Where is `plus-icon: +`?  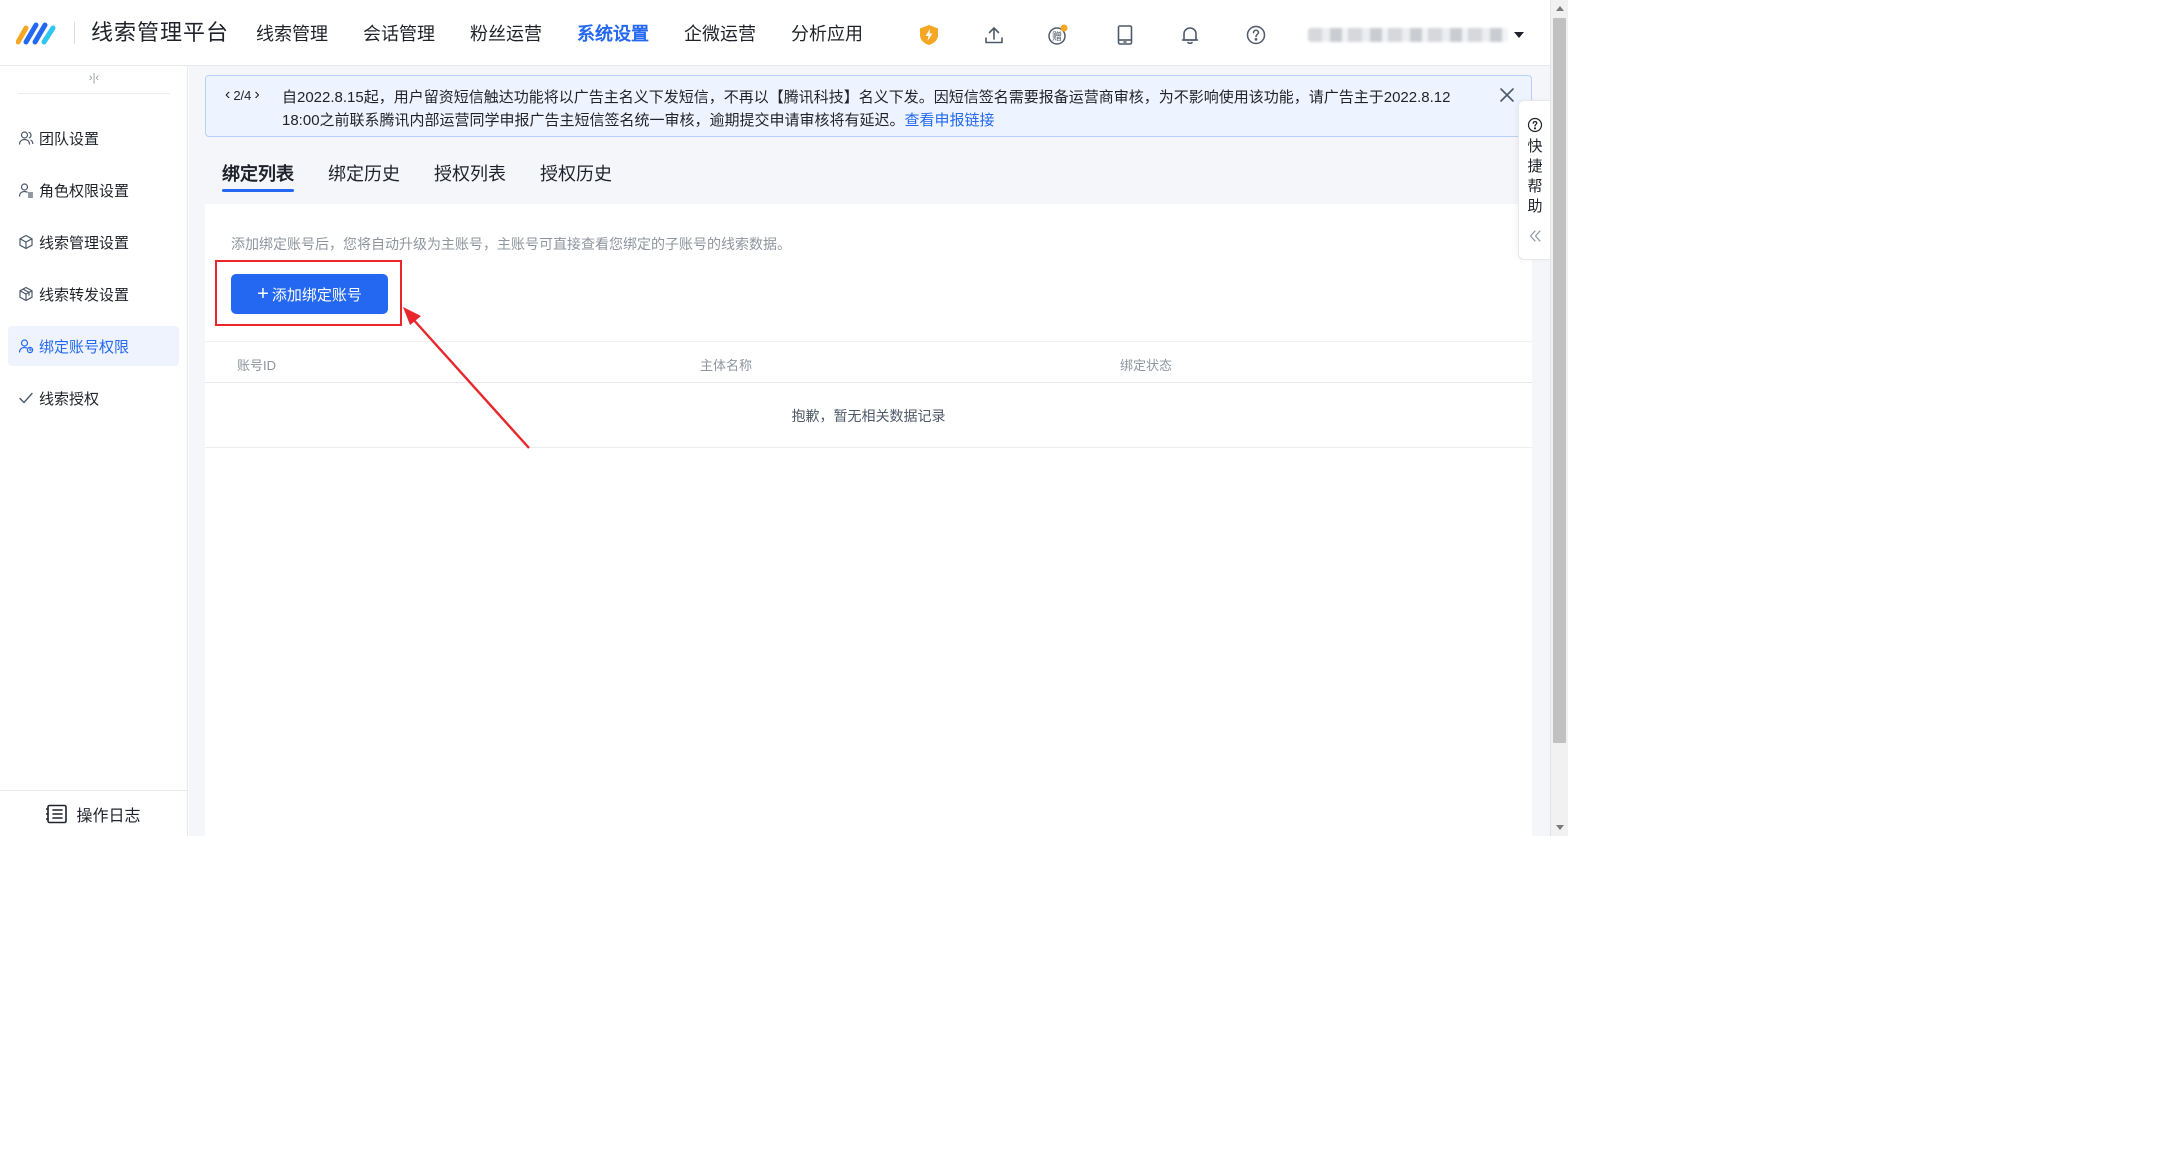 plus-icon: + is located at coordinates (263, 294).